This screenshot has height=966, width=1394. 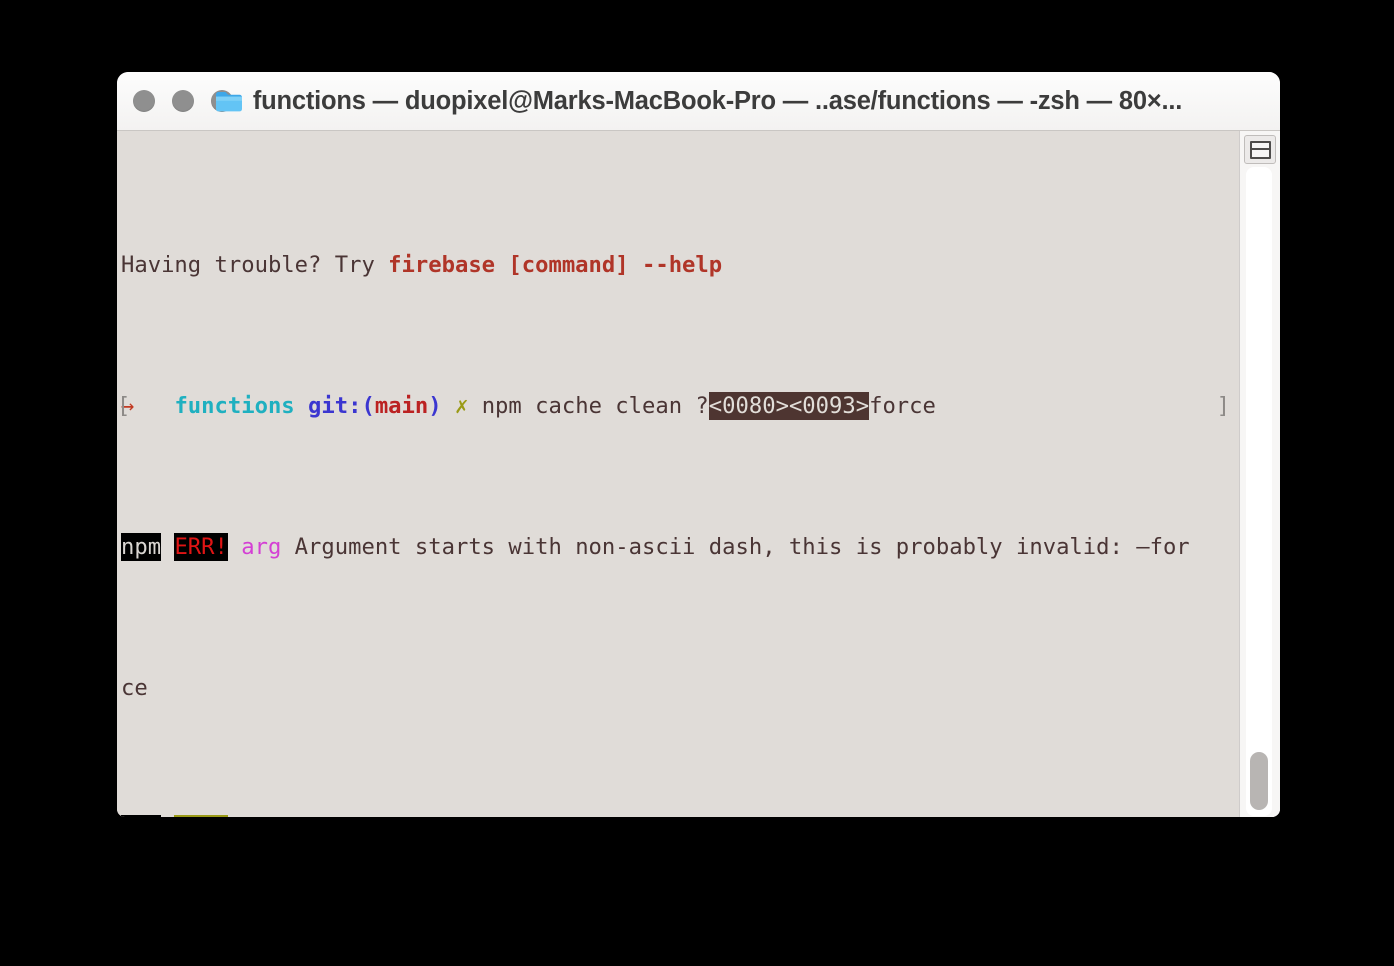 I want to click on prompt-dirty-mark: ✗, so click(x=461, y=405).